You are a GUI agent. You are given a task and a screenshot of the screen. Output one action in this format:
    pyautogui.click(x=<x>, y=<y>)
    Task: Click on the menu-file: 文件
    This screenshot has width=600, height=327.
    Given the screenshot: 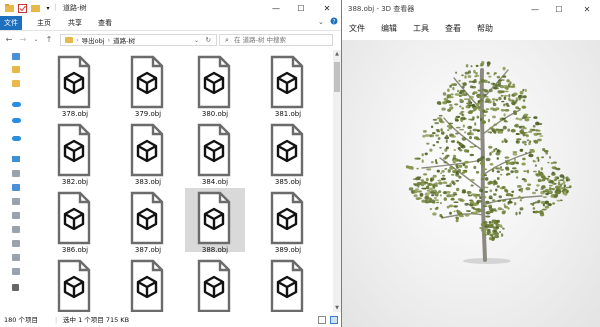 What is the action you would take?
    pyautogui.click(x=357, y=28)
    